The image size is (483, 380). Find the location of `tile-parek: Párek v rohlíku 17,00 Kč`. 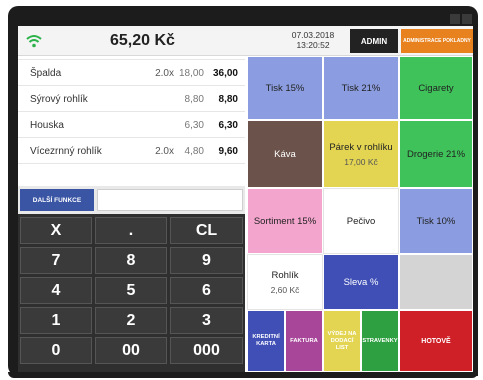

tile-parek: Párek v rohlíku 17,00 Kč is located at coordinates (361, 154).